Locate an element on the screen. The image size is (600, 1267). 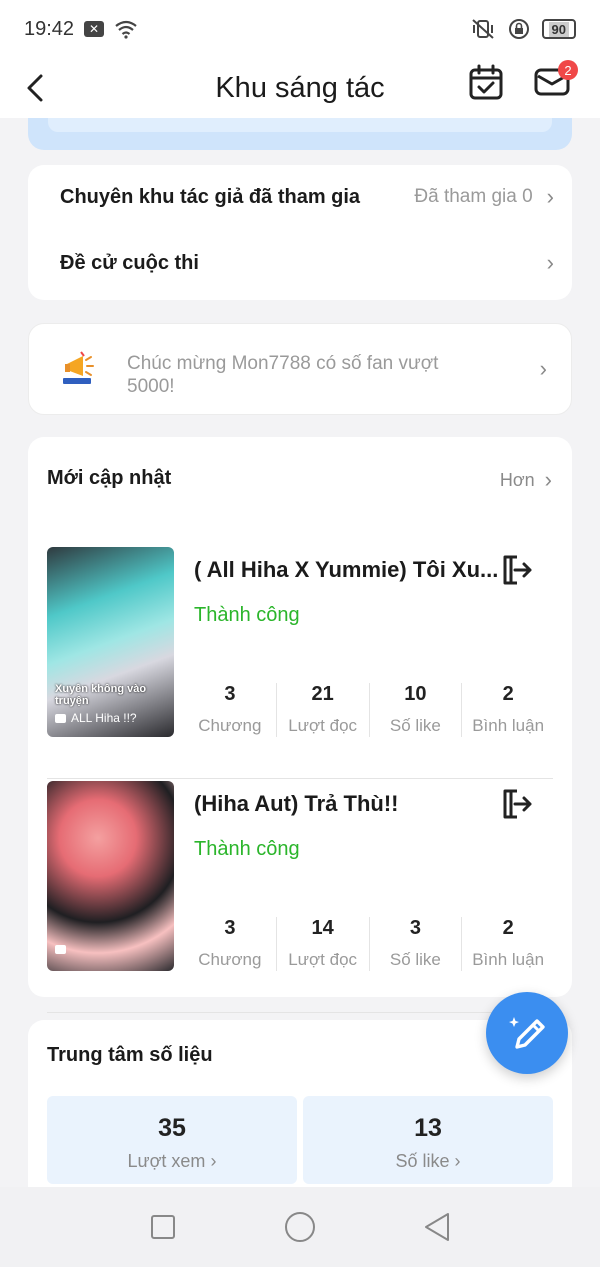
page-title: Khu sáng tác is located at coordinates (300, 87).